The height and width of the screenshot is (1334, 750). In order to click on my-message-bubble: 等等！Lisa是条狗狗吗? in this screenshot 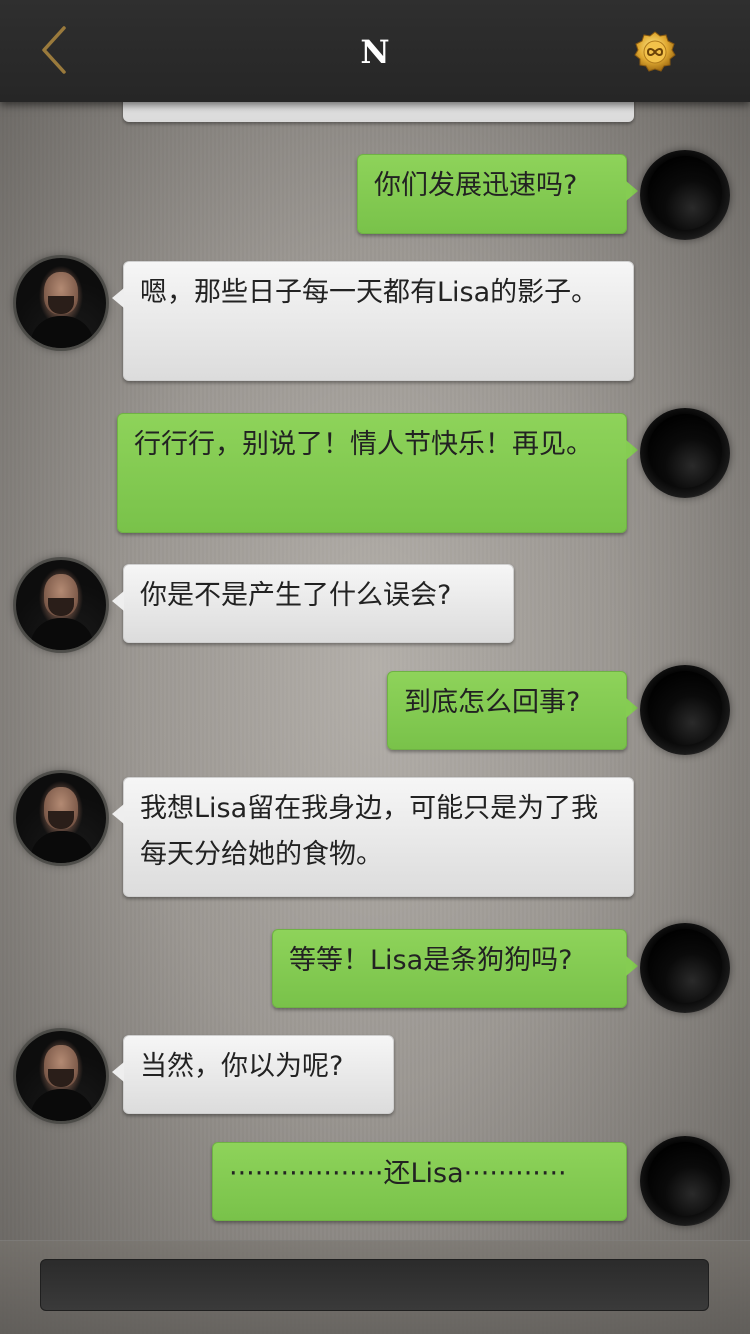, I will do `click(455, 968)`.